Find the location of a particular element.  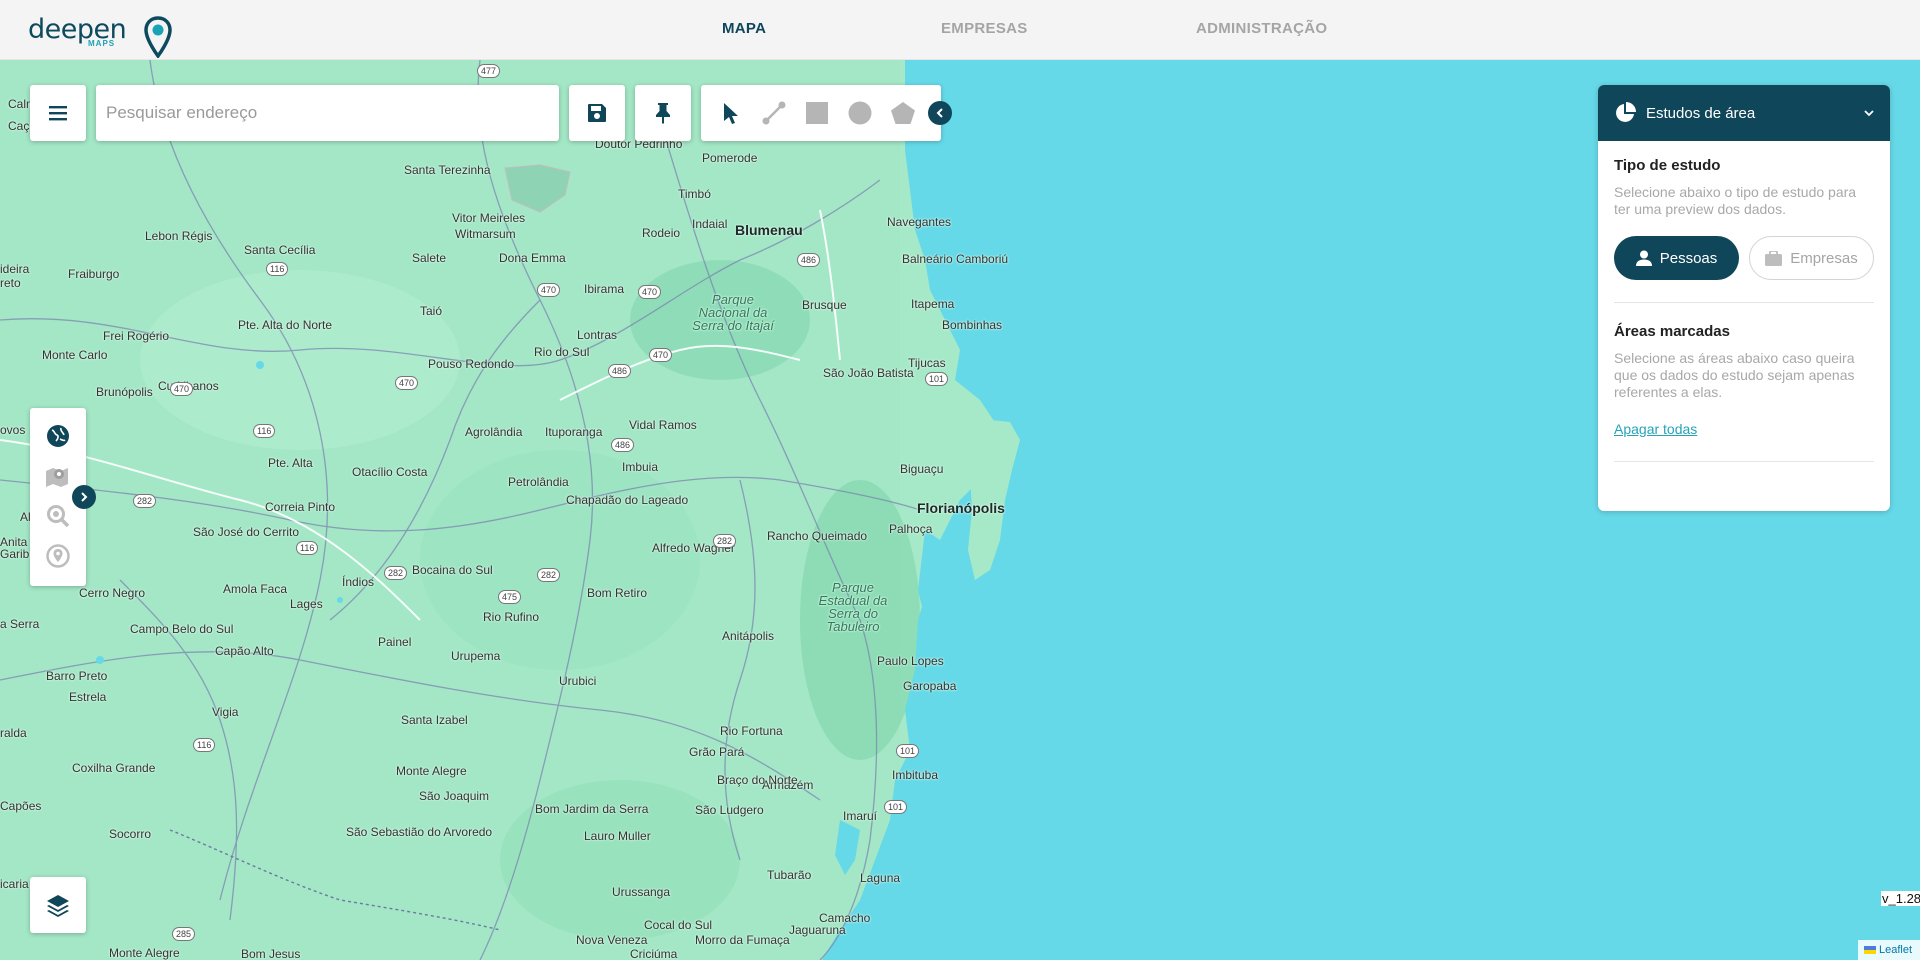

location-pin-icon is located at coordinates (58, 556).